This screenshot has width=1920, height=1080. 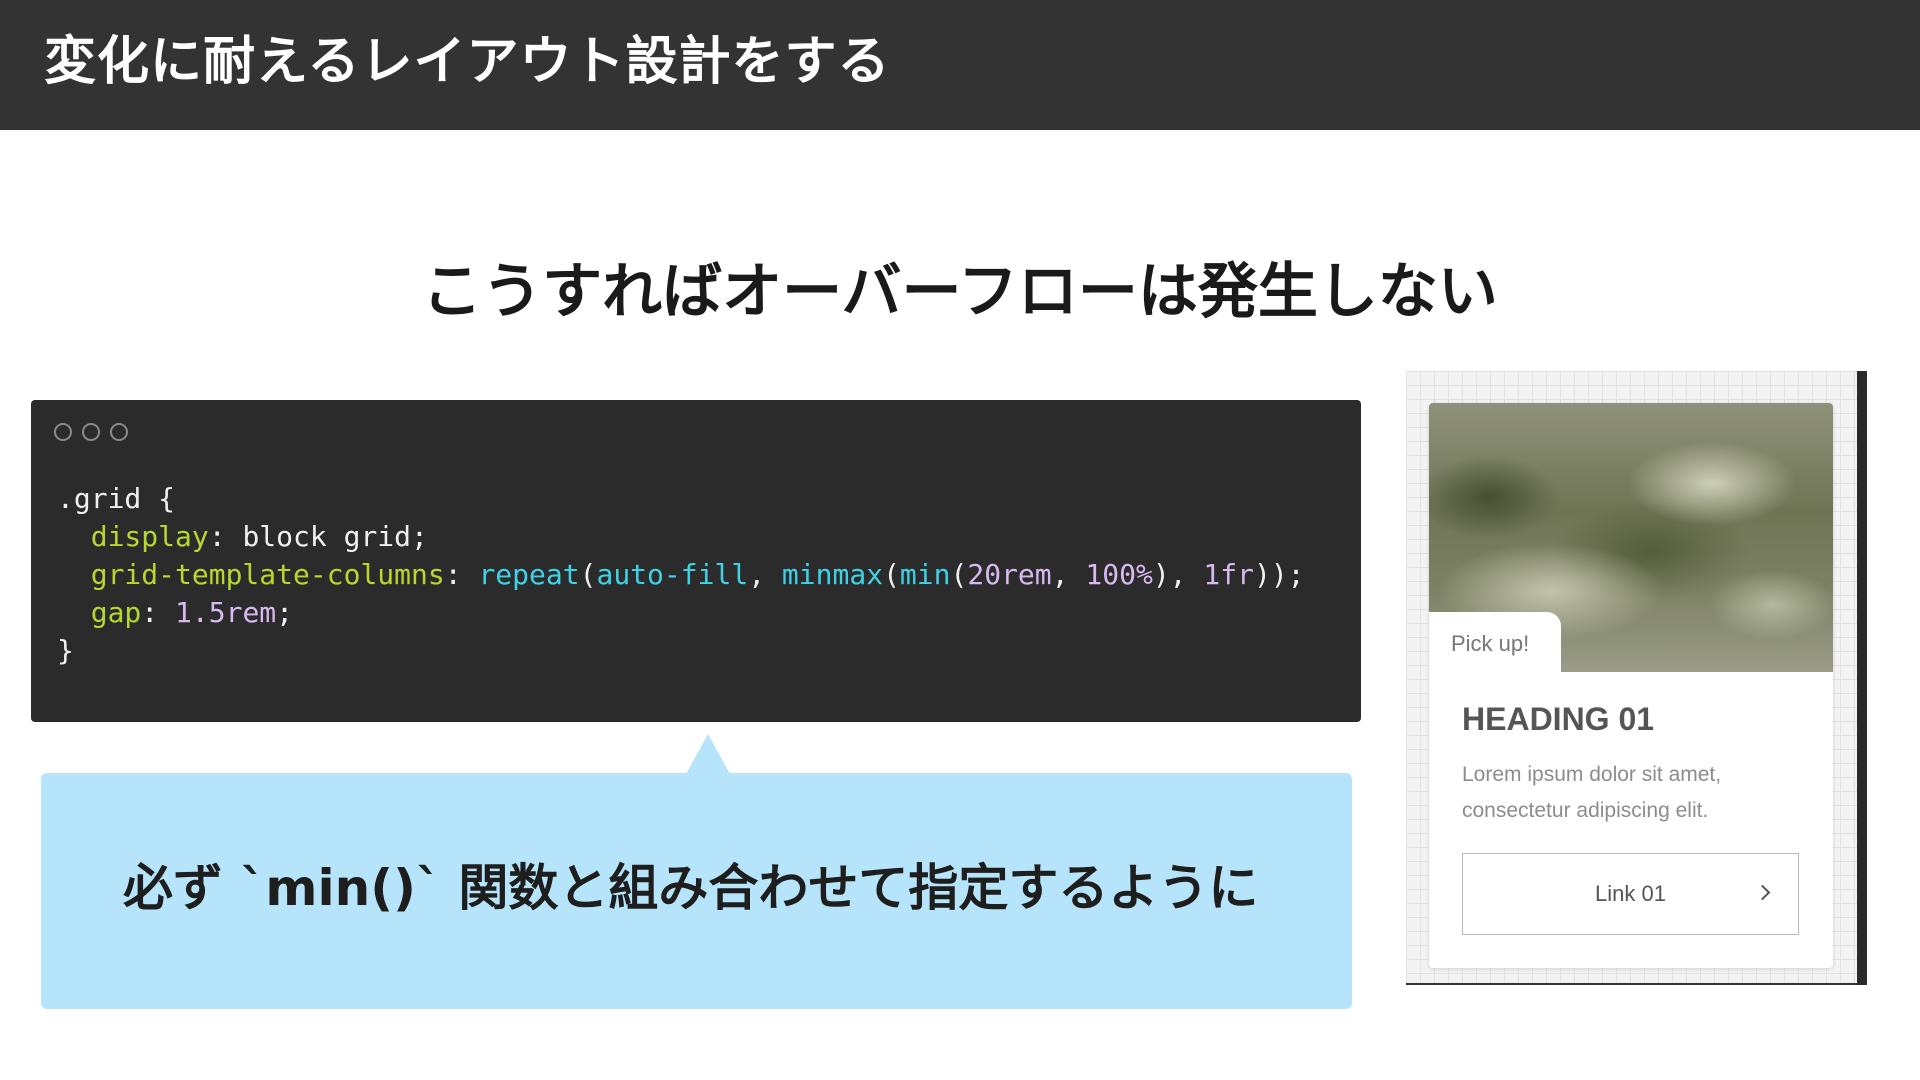 I want to click on code-token: auto-fill, so click(x=672, y=574).